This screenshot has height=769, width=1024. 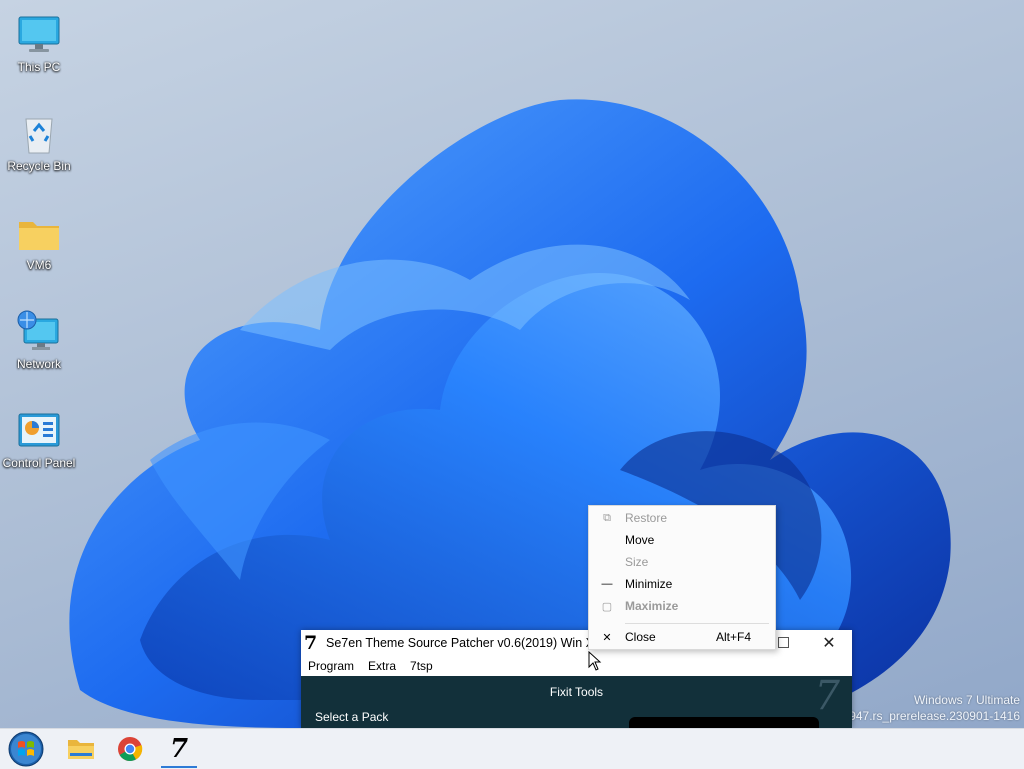 I want to click on windows-orb-icon, so click(x=26, y=749).